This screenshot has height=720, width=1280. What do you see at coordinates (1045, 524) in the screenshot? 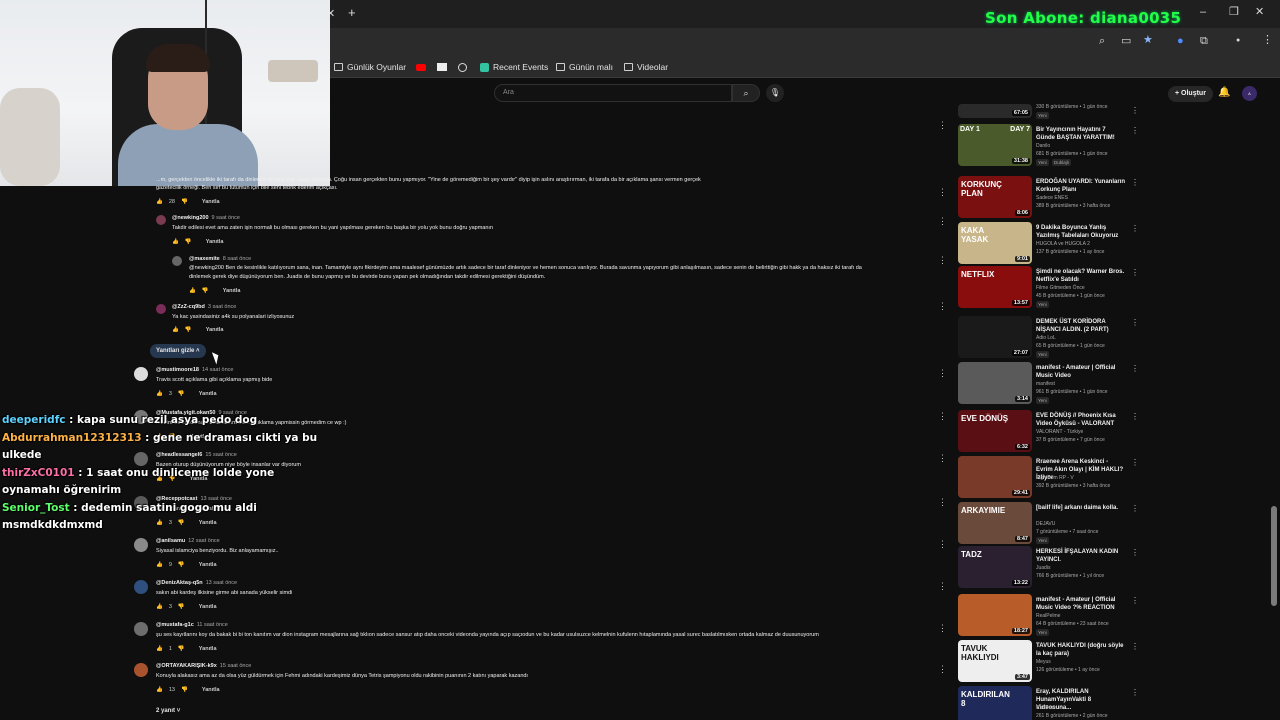
I see `channel-name: DEJAVU` at bounding box center [1045, 524].